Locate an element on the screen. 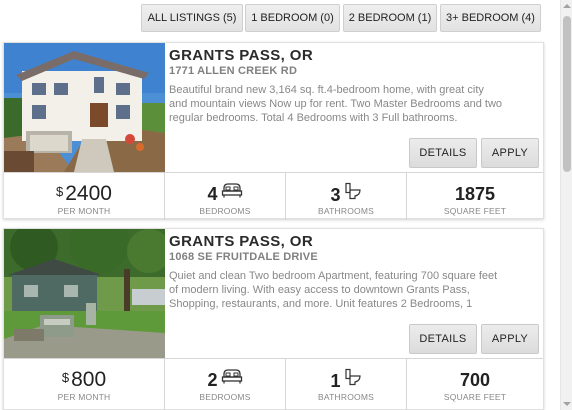 This screenshot has width=572, height=410. bedrooms-value: 2 is located at coordinates (212, 380).